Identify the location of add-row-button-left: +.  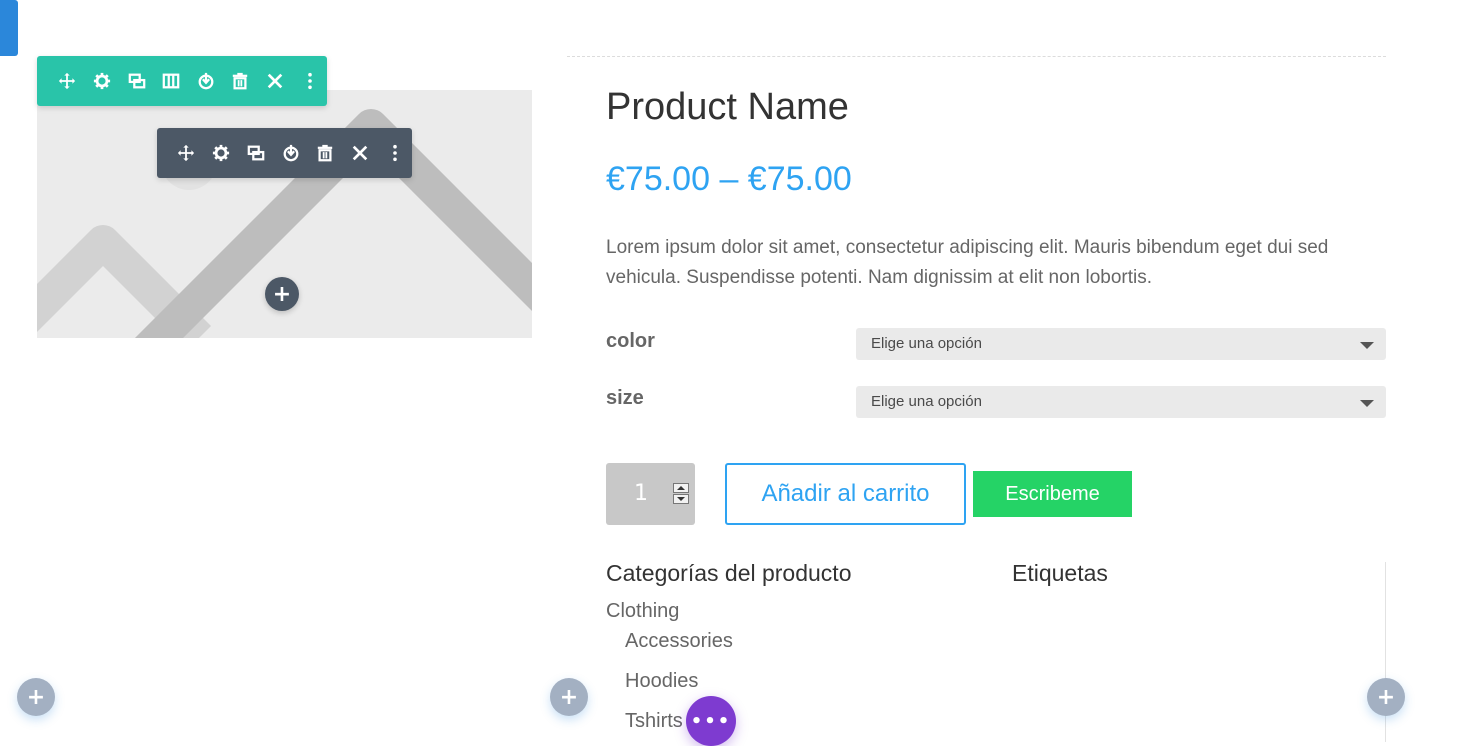
(36, 697).